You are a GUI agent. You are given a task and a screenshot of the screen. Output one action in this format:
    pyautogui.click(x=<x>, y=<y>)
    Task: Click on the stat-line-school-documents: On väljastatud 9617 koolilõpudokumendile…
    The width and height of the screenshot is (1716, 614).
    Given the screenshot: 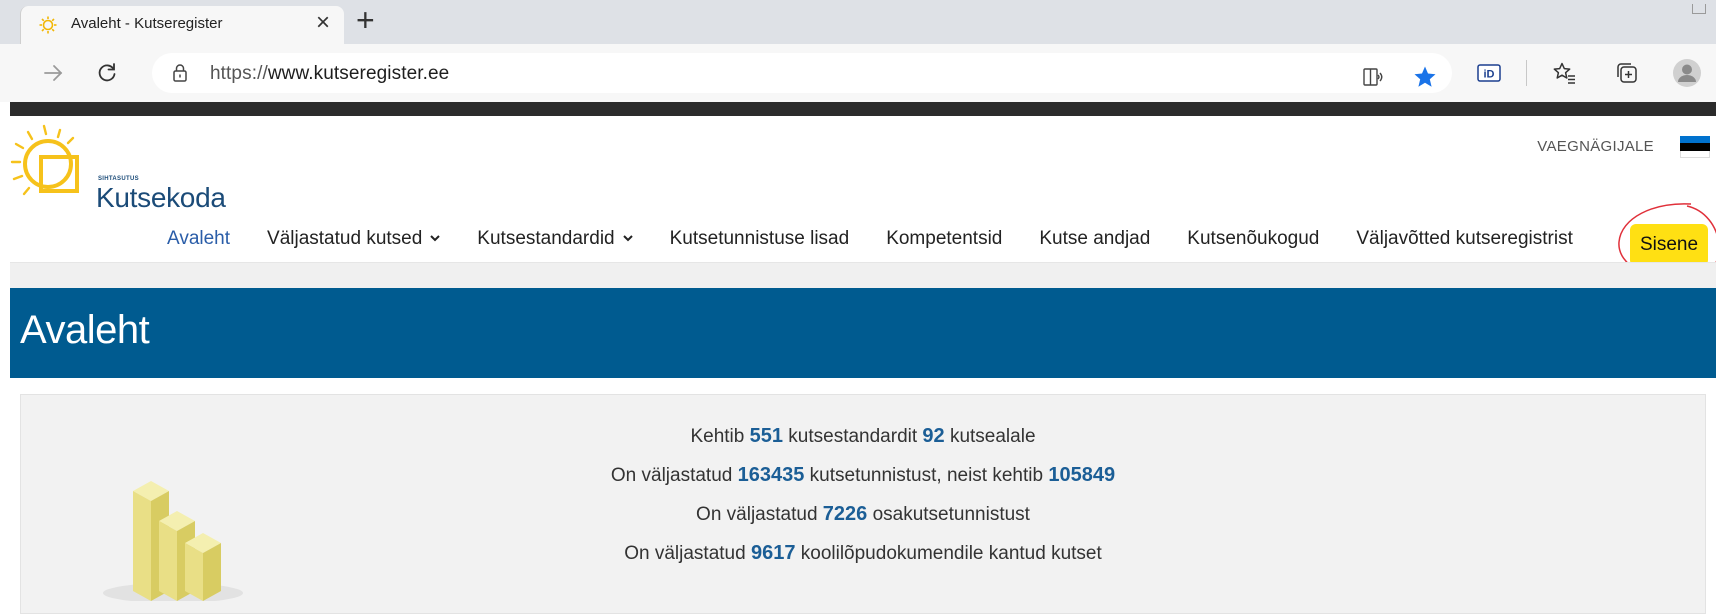 What is the action you would take?
    pyautogui.click(x=863, y=553)
    